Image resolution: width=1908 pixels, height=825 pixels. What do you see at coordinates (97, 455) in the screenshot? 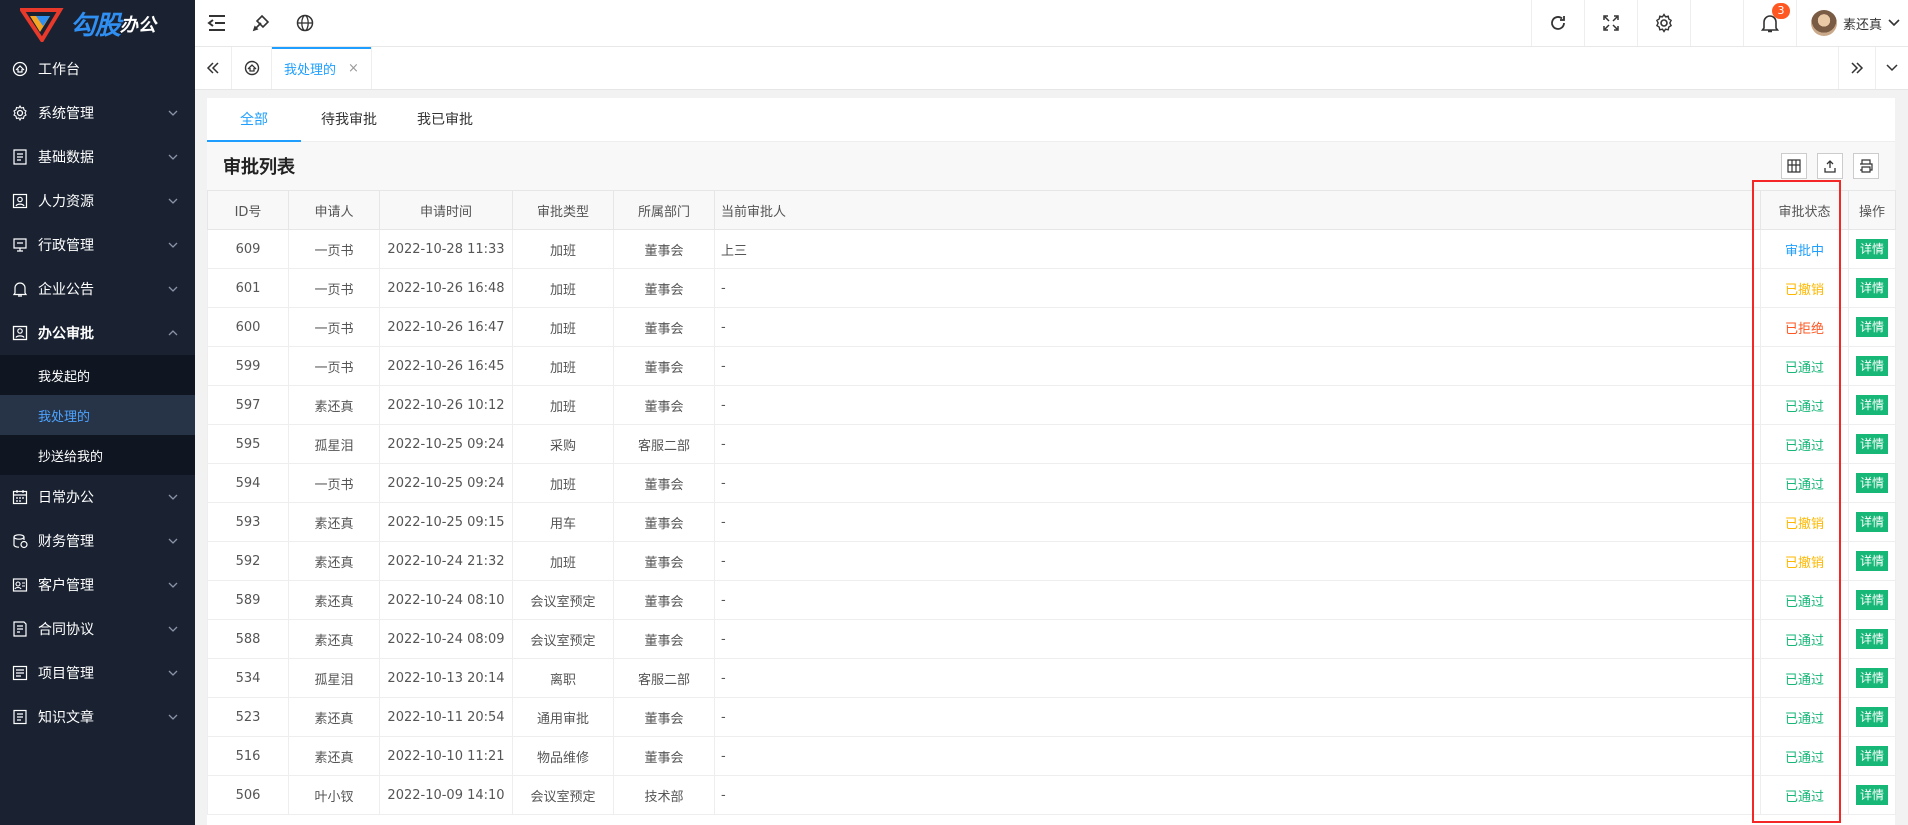
I see `sidebar-subitem-2: 抄送给我的` at bounding box center [97, 455].